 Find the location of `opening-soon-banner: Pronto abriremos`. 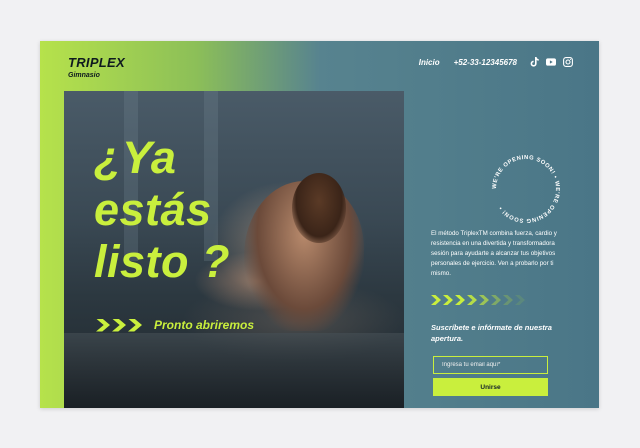

opening-soon-banner: Pronto abriremos is located at coordinates (175, 325).